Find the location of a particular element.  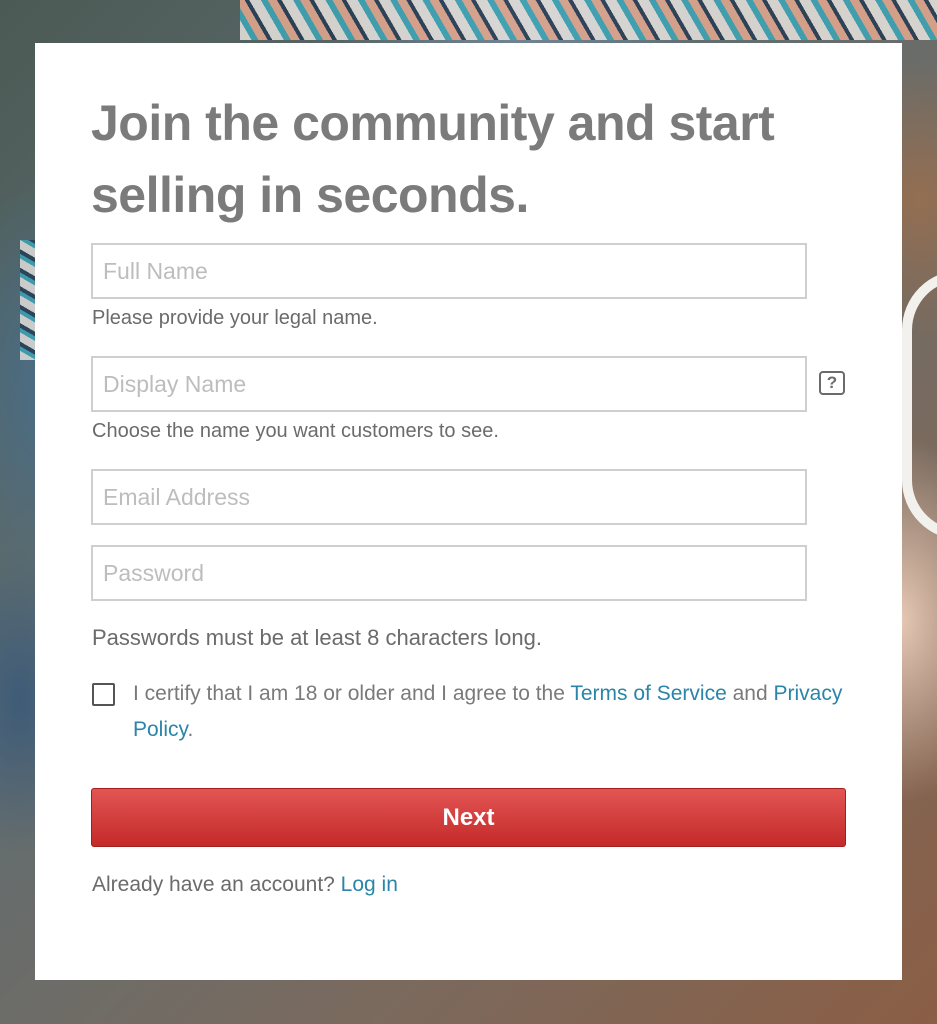

login-prompt-text: Already have an account? is located at coordinates (216, 884).